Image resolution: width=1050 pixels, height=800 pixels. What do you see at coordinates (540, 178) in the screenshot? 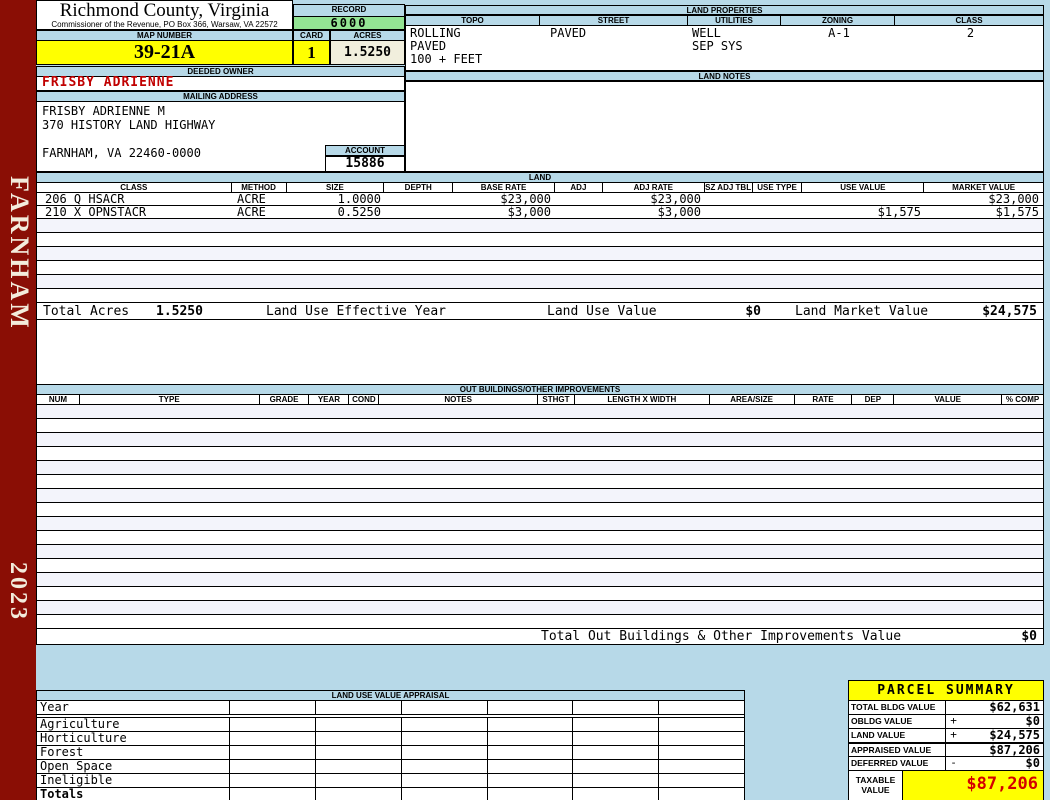
I see `land-section-header: LAND` at bounding box center [540, 178].